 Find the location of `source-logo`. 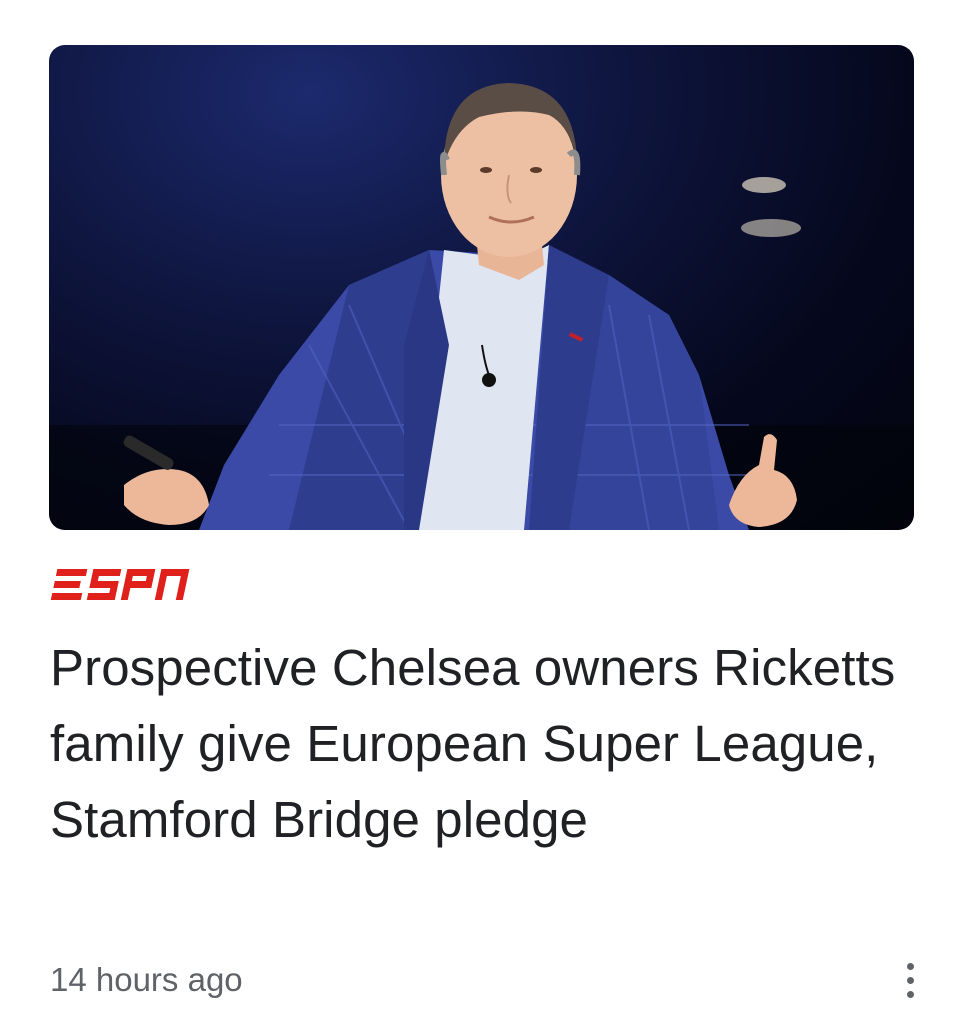

source-logo is located at coordinates (120, 585).